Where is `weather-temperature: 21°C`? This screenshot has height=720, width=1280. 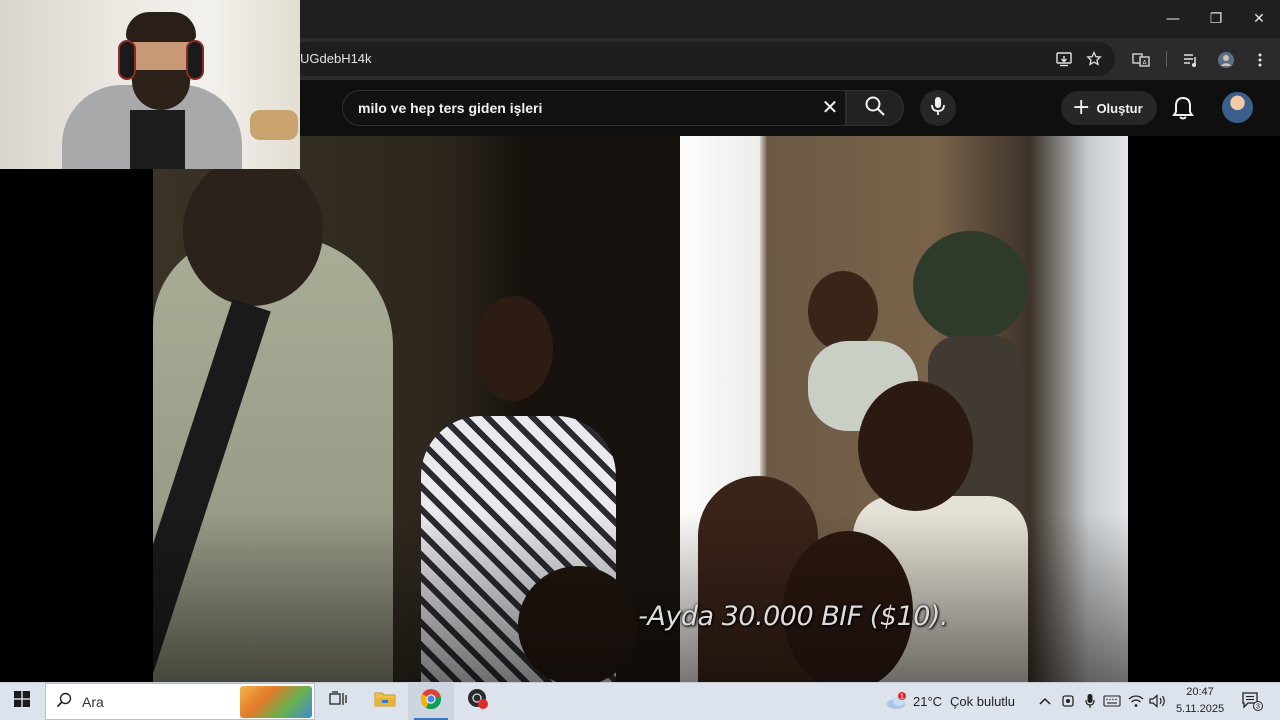
weather-temperature: 21°C is located at coordinates (928, 701).